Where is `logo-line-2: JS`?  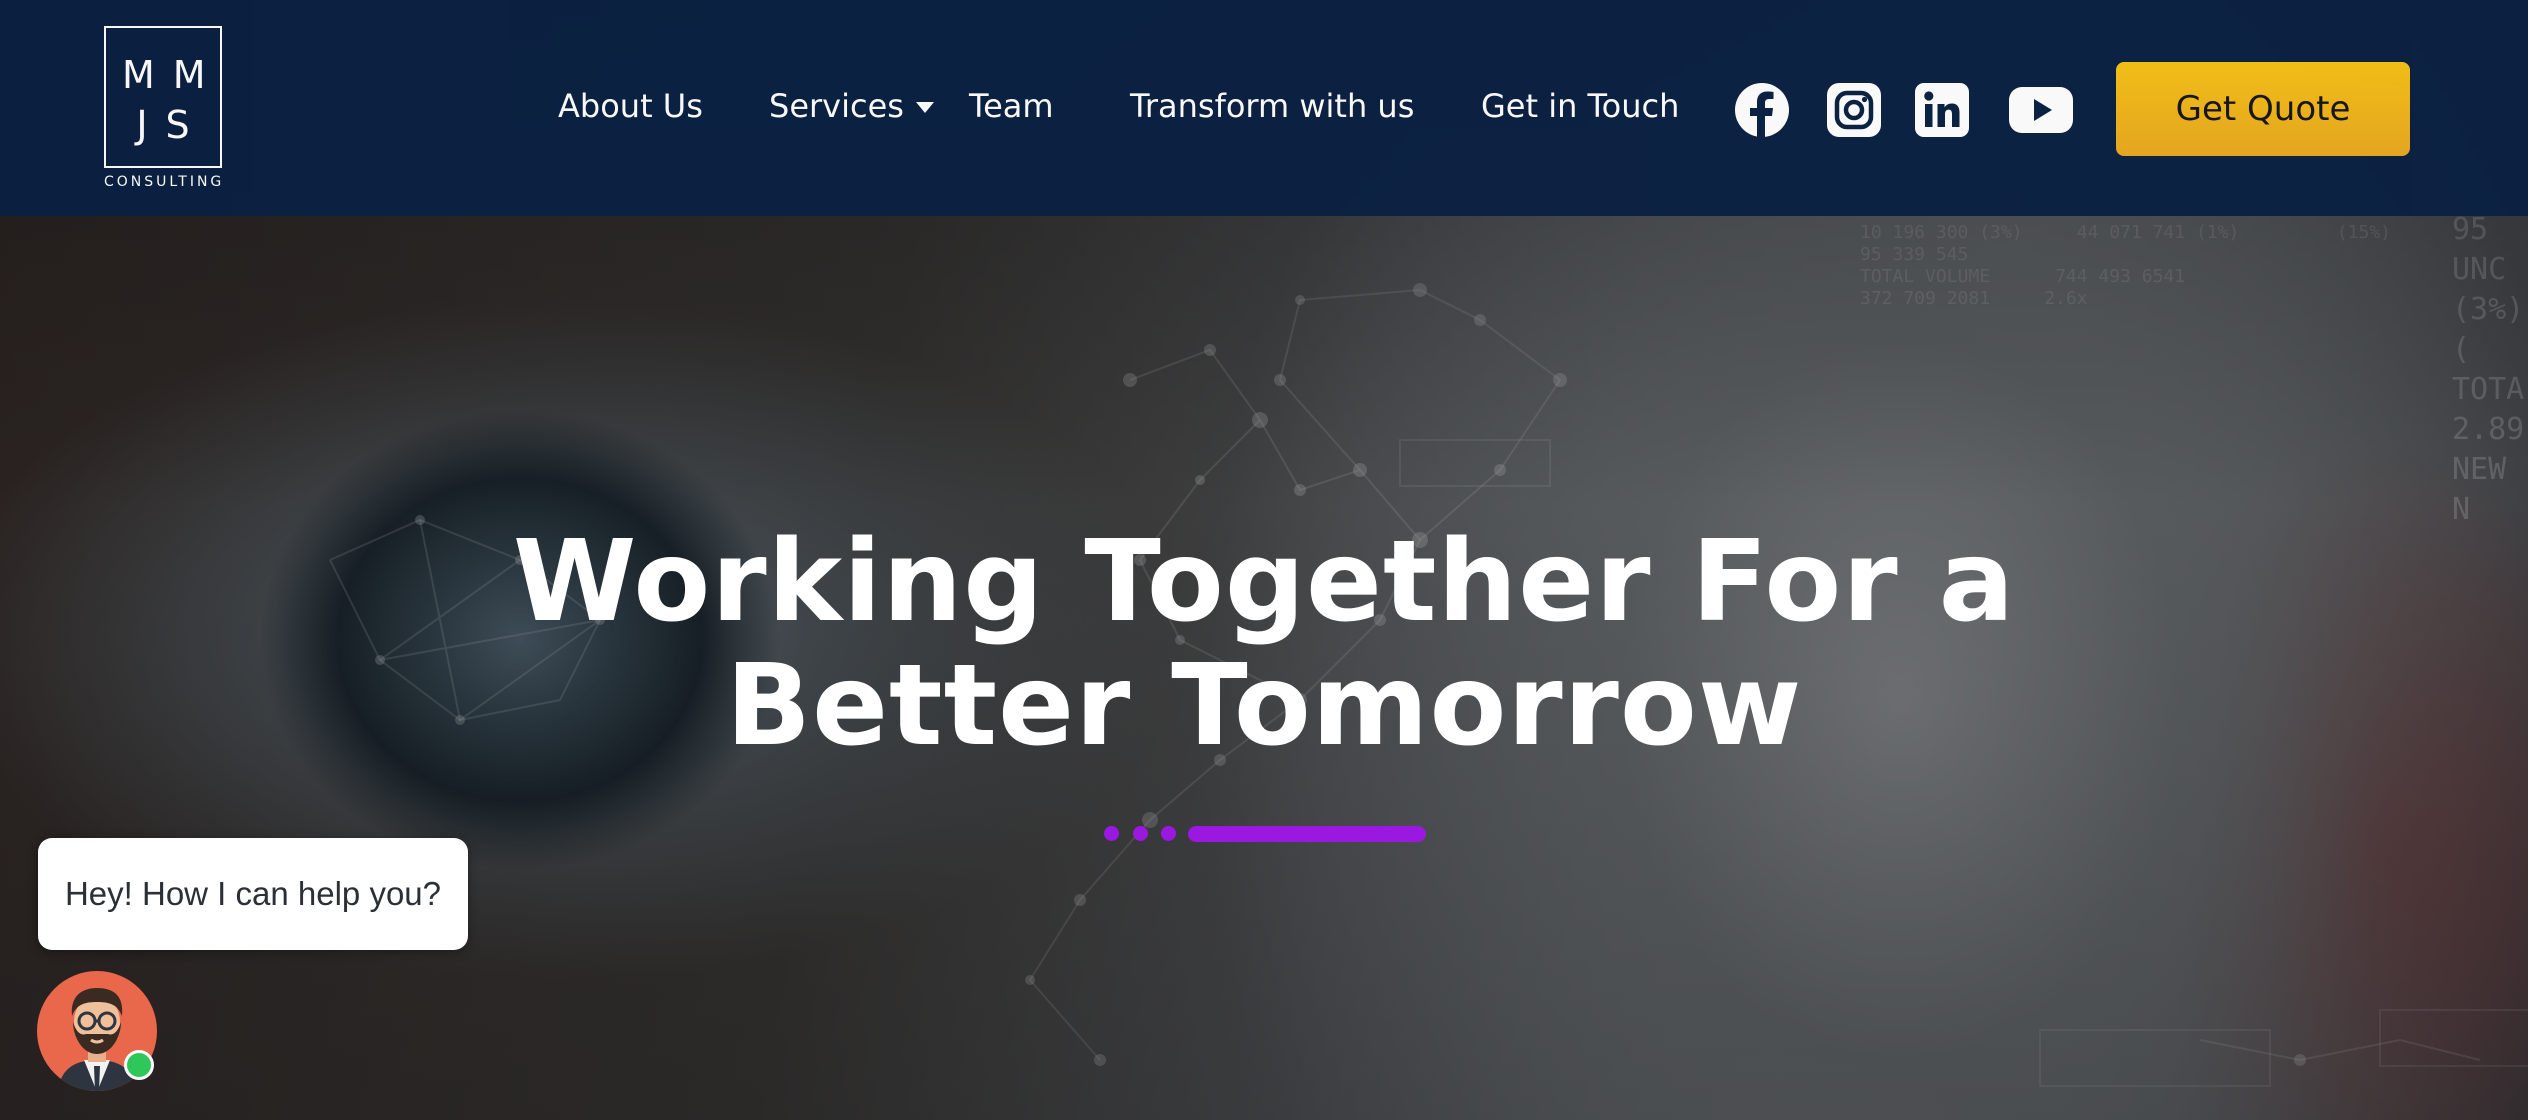
logo-line-2: JS is located at coordinates (172, 125).